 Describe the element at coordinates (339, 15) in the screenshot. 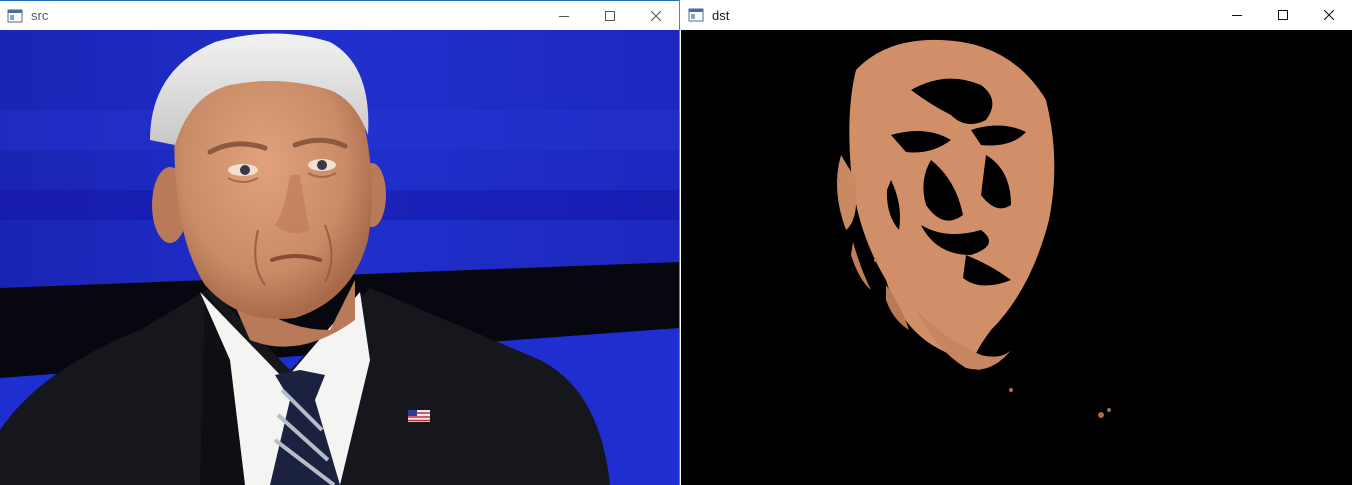

I see `title-bar: src` at that location.